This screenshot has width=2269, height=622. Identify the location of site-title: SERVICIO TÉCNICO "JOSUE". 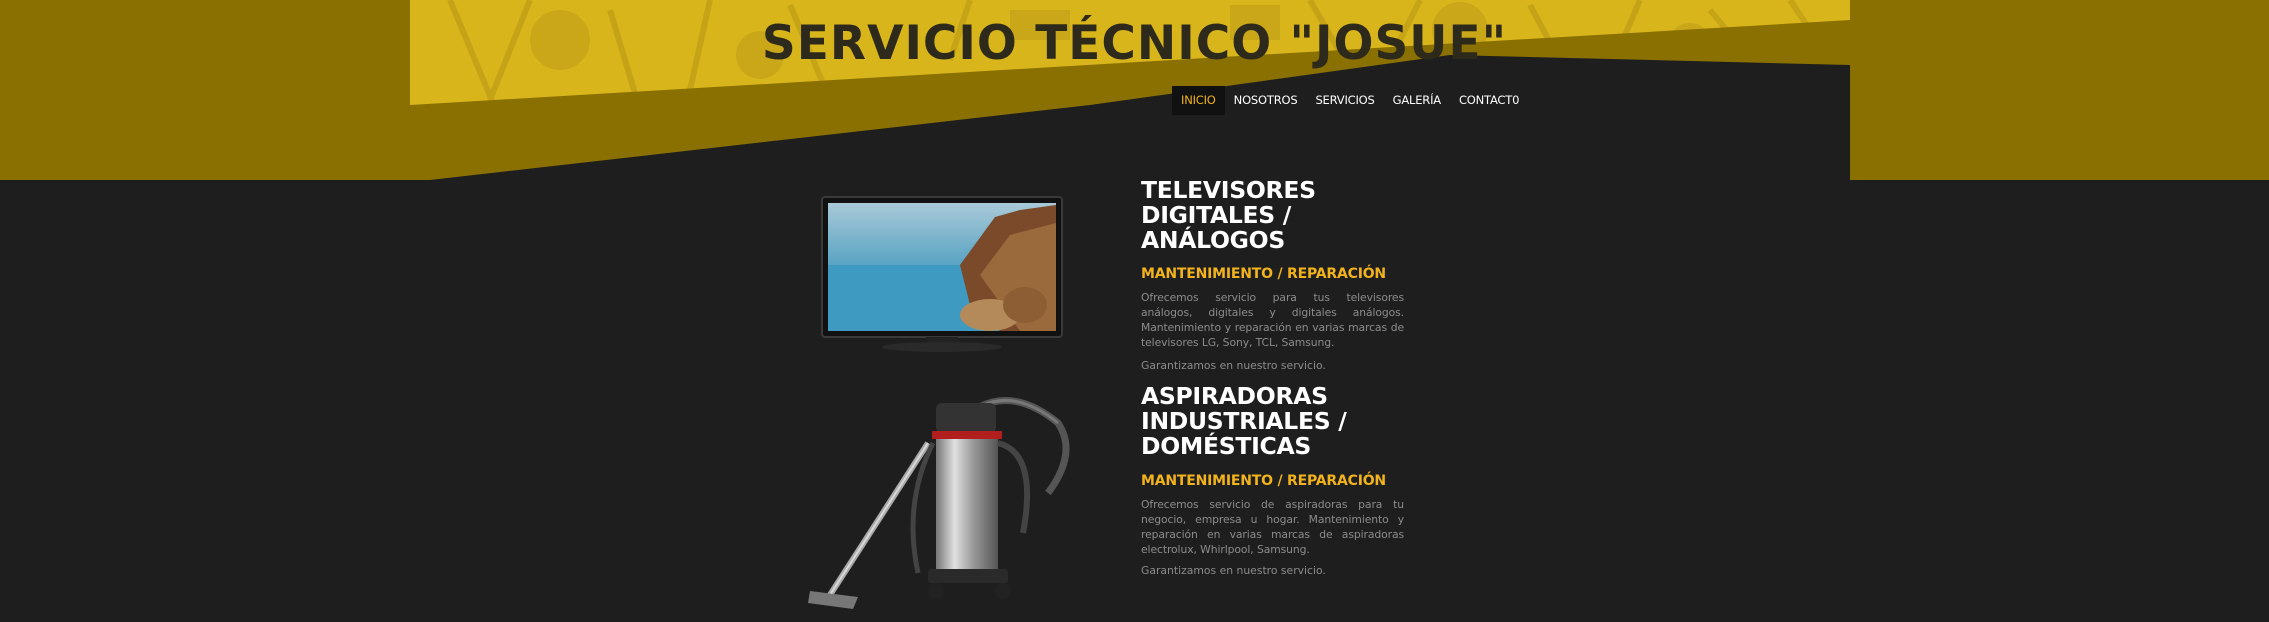
(1134, 43).